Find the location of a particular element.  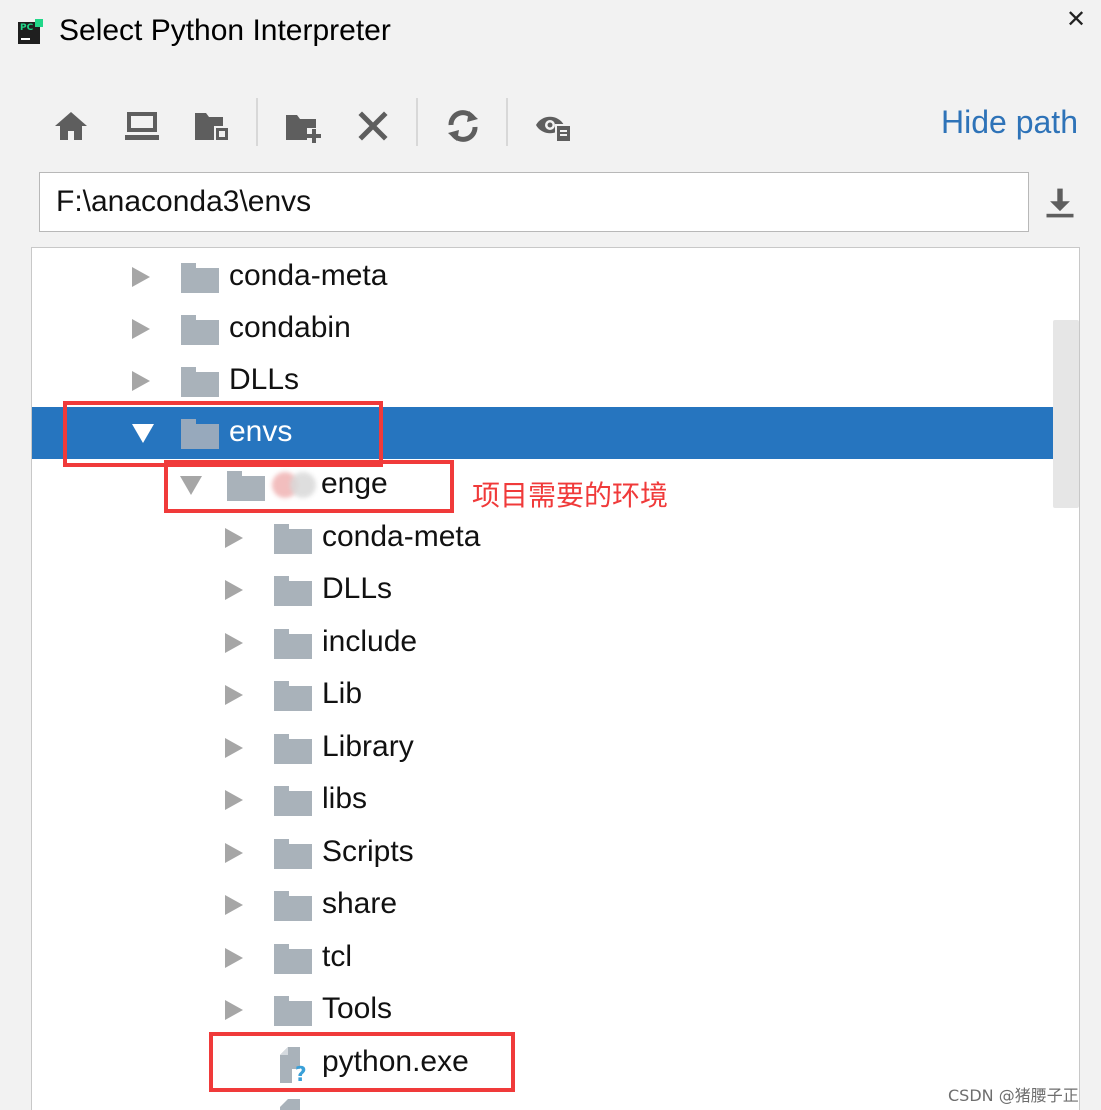

tree-row-share: share is located at coordinates (555, 905).